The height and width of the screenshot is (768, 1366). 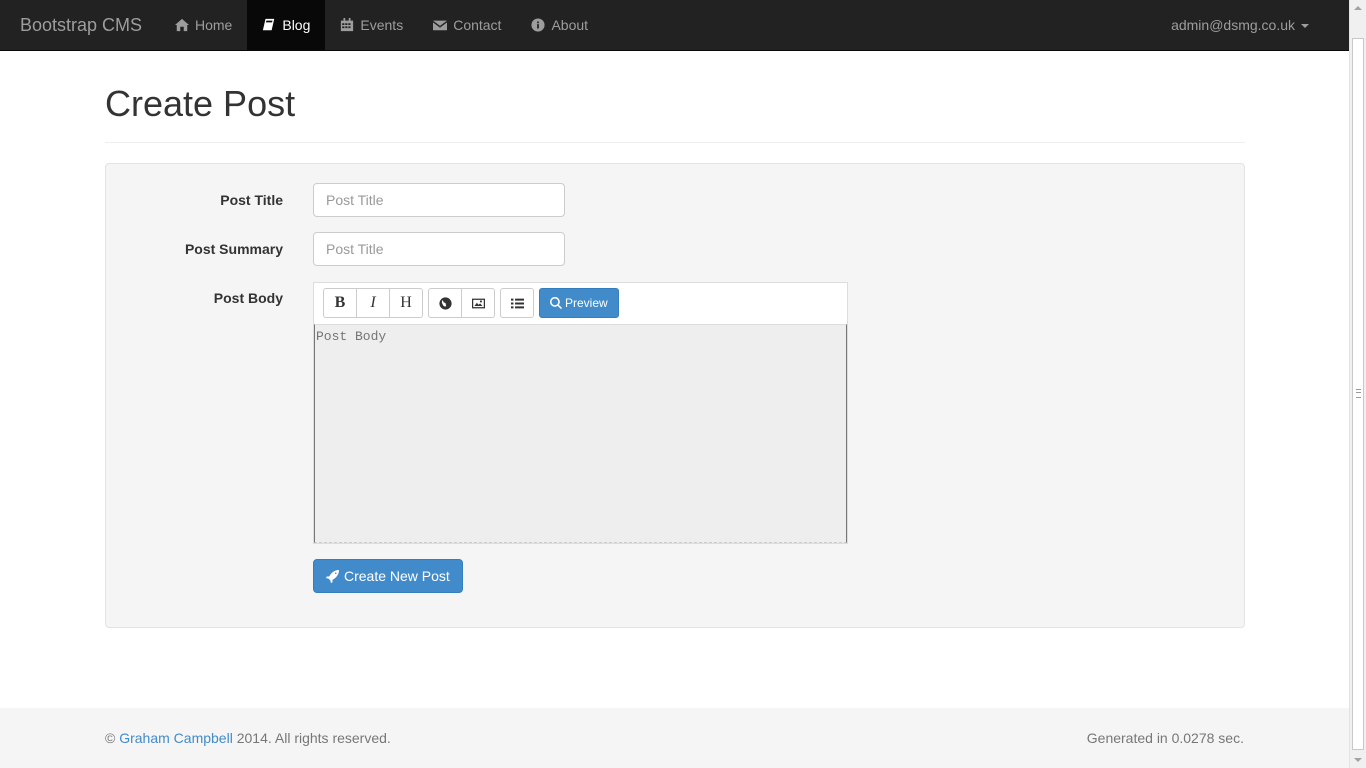 I want to click on create-post-label: Create New Post, so click(x=397, y=576).